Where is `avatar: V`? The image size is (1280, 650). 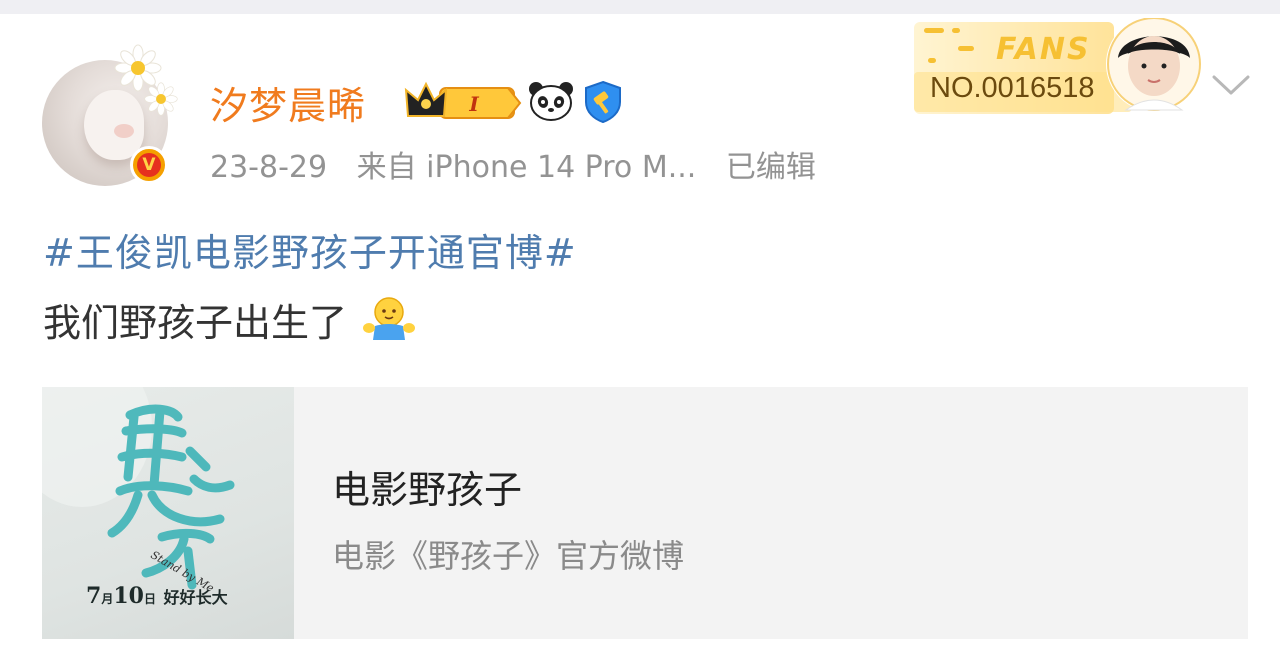
avatar: V is located at coordinates (110, 116).